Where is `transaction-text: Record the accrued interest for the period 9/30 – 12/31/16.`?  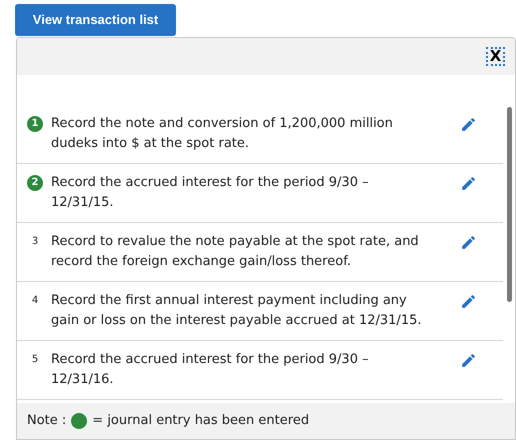 transaction-text: Record the accrued interest for the period 9/30 – 12/31/16. is located at coordinates (251, 370).